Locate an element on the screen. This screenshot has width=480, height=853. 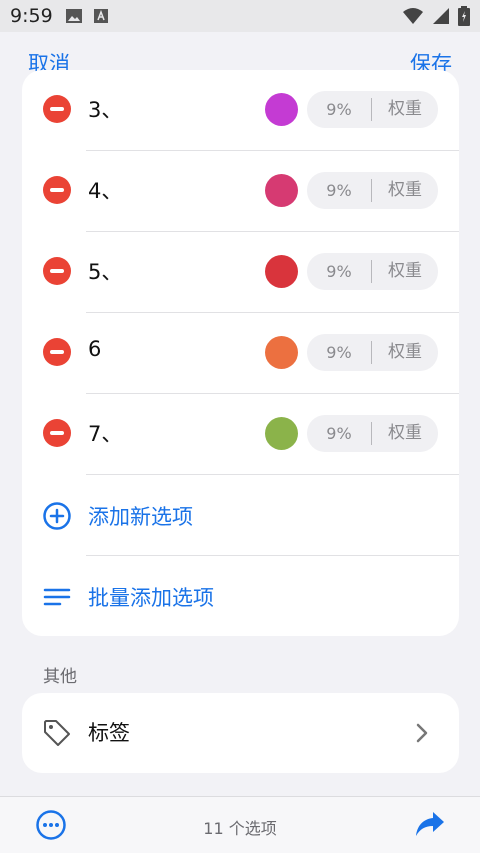
plus-circle-icon is located at coordinates (57, 516).